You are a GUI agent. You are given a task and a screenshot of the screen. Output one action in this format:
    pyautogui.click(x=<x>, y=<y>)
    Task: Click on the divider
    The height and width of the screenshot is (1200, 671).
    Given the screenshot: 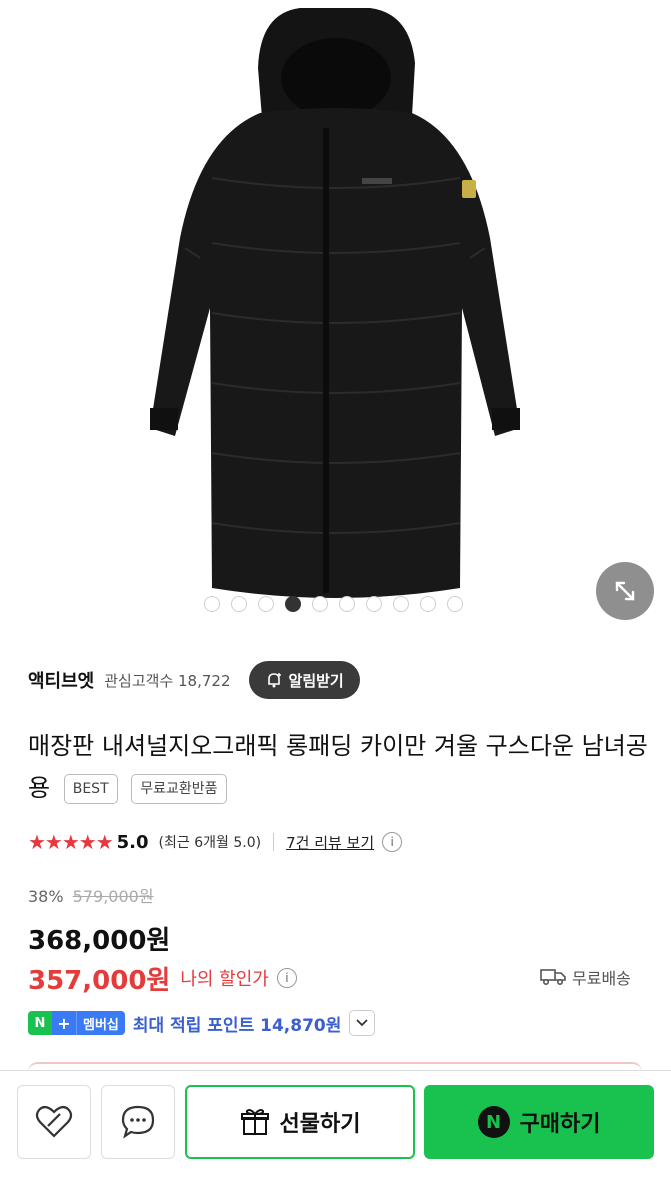 What is the action you would take?
    pyautogui.click(x=274, y=842)
    